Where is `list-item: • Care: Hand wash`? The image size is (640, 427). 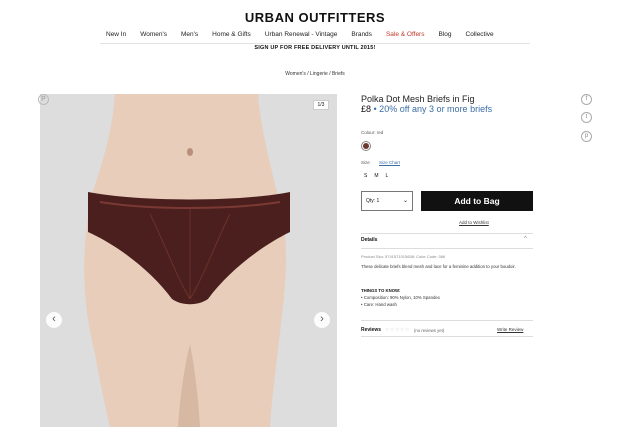
list-item: • Care: Hand wash is located at coordinates (379, 304).